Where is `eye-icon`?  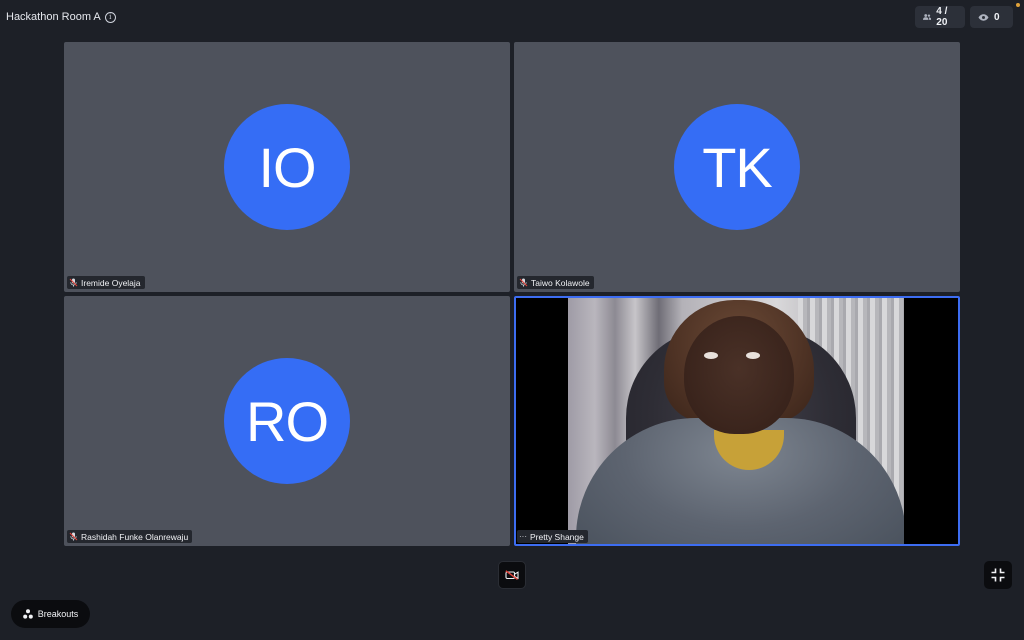
eye-icon is located at coordinates (983, 17).